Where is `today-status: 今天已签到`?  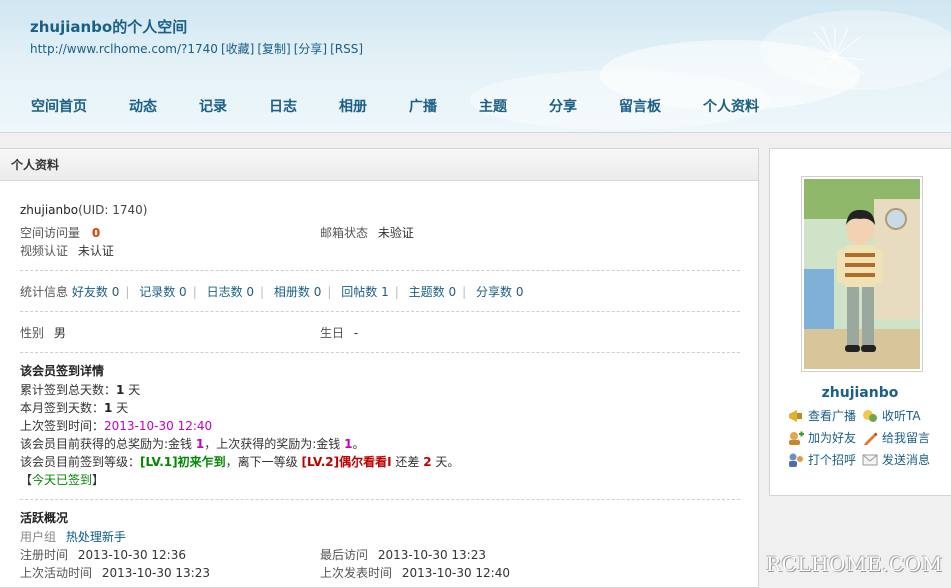
today-status: 今天已签到 is located at coordinates (62, 480).